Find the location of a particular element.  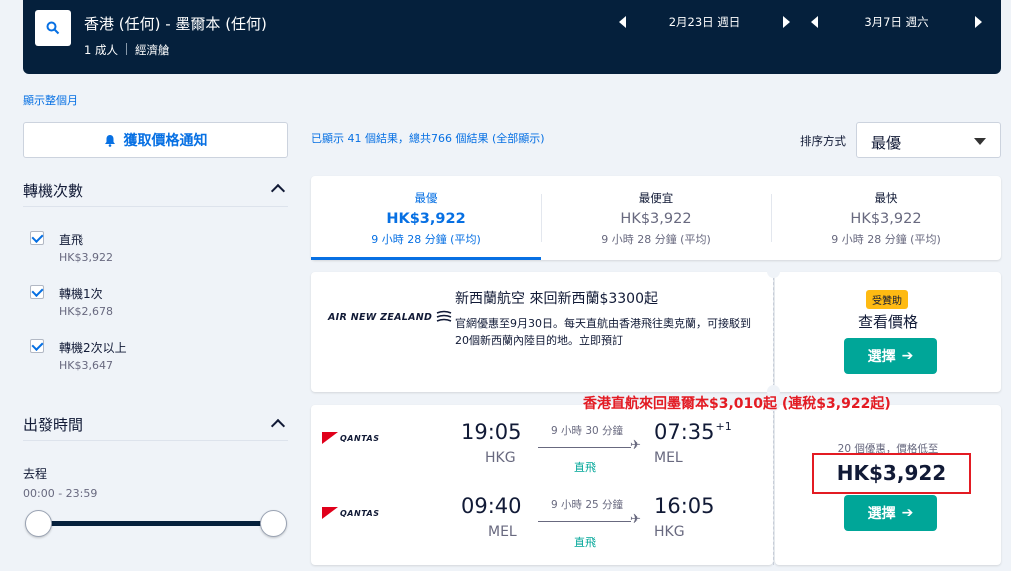

inbound-arrival-airport: HKG is located at coordinates (669, 532).